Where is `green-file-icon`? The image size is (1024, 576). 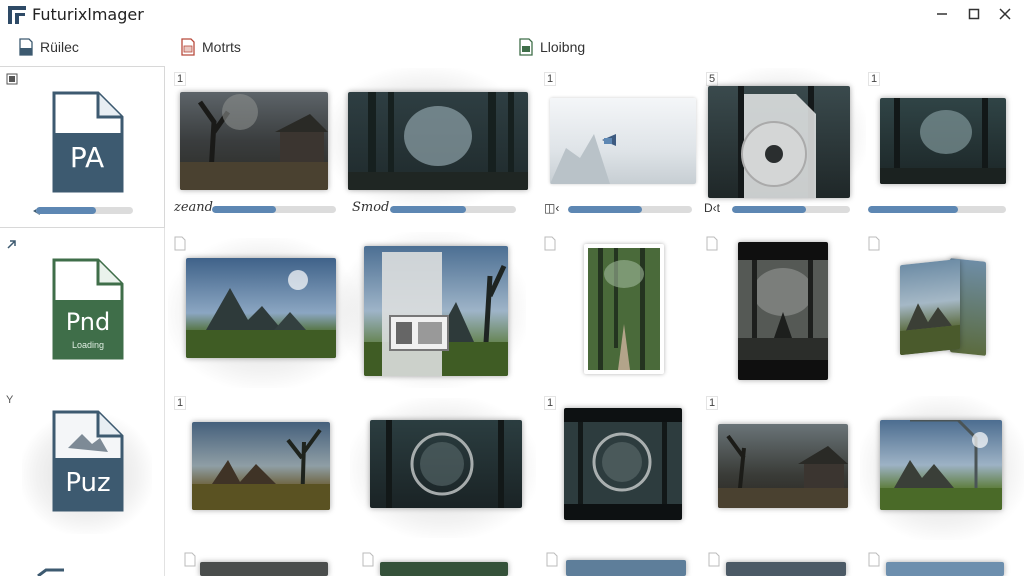 green-file-icon is located at coordinates (526, 47).